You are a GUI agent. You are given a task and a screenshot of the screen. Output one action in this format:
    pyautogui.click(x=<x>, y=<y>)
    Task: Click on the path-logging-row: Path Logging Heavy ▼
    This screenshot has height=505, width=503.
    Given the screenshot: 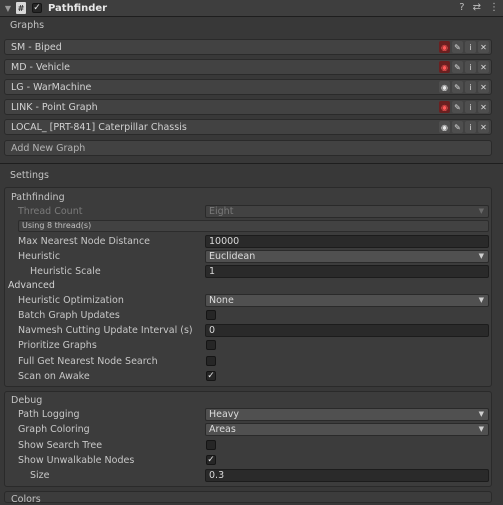 What is the action you would take?
    pyautogui.click(x=251, y=415)
    